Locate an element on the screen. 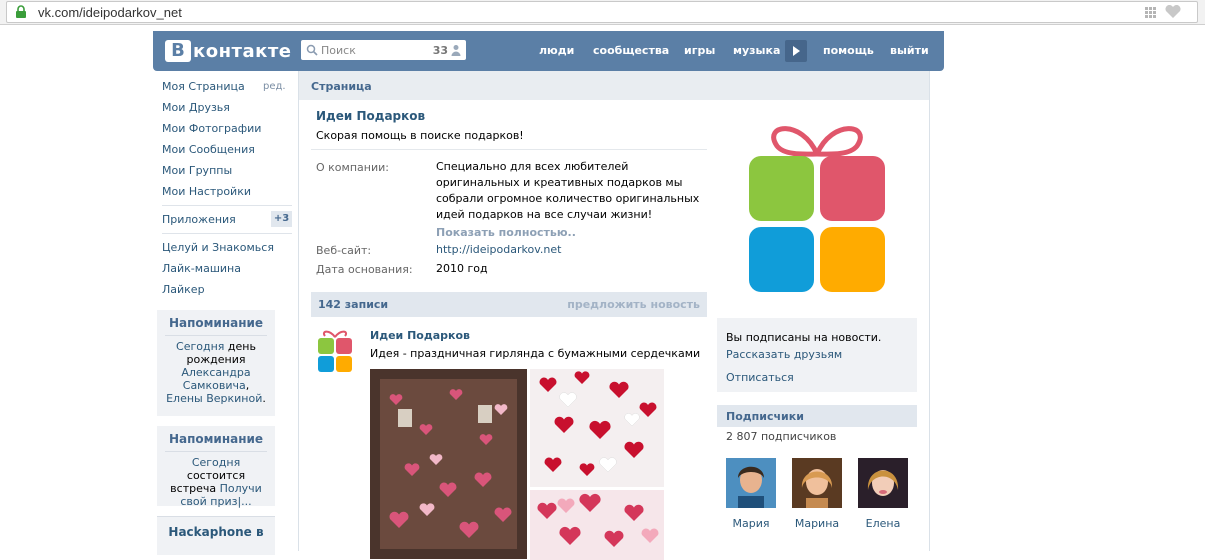  follower-item: Мария is located at coordinates (751, 494).